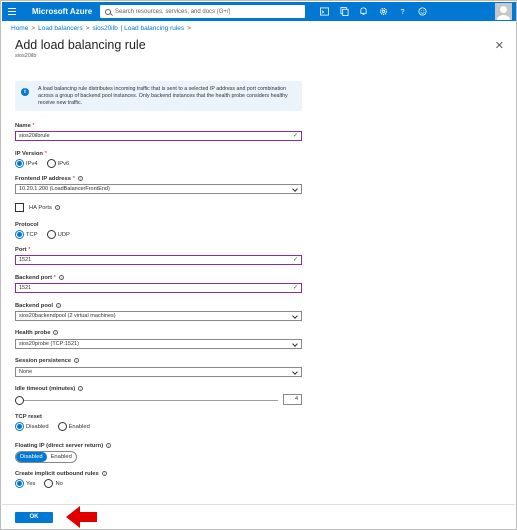  I want to click on feedback-icon, so click(423, 11).